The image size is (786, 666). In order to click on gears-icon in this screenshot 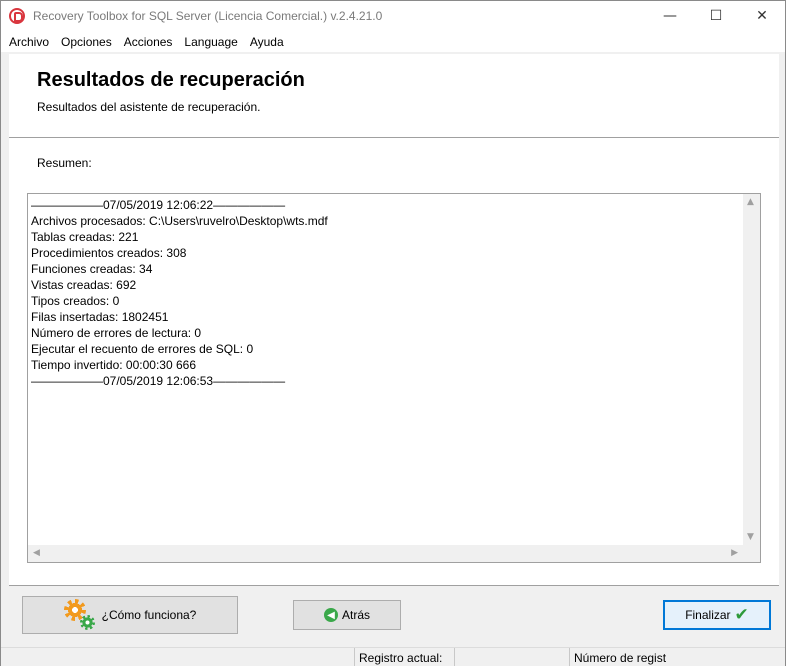, I will do `click(80, 615)`.